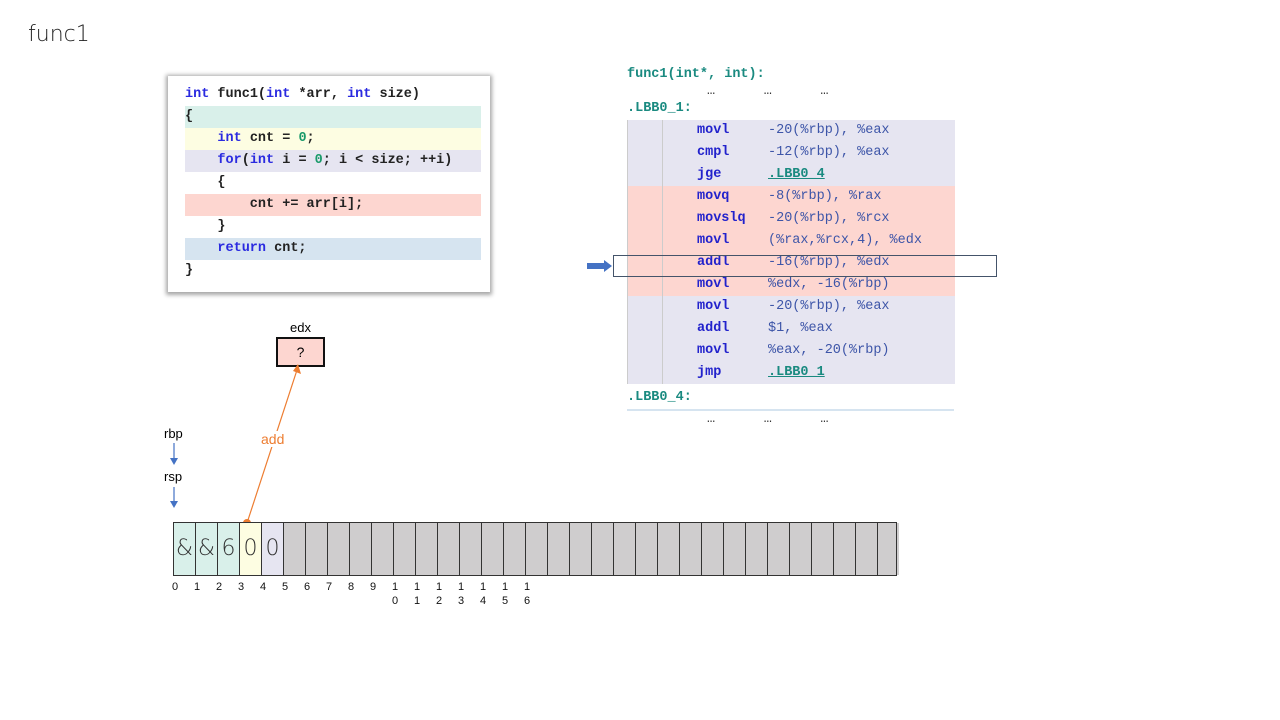 The height and width of the screenshot is (720, 1280). What do you see at coordinates (173, 476) in the screenshot?
I see `rsp-label: rsp` at bounding box center [173, 476].